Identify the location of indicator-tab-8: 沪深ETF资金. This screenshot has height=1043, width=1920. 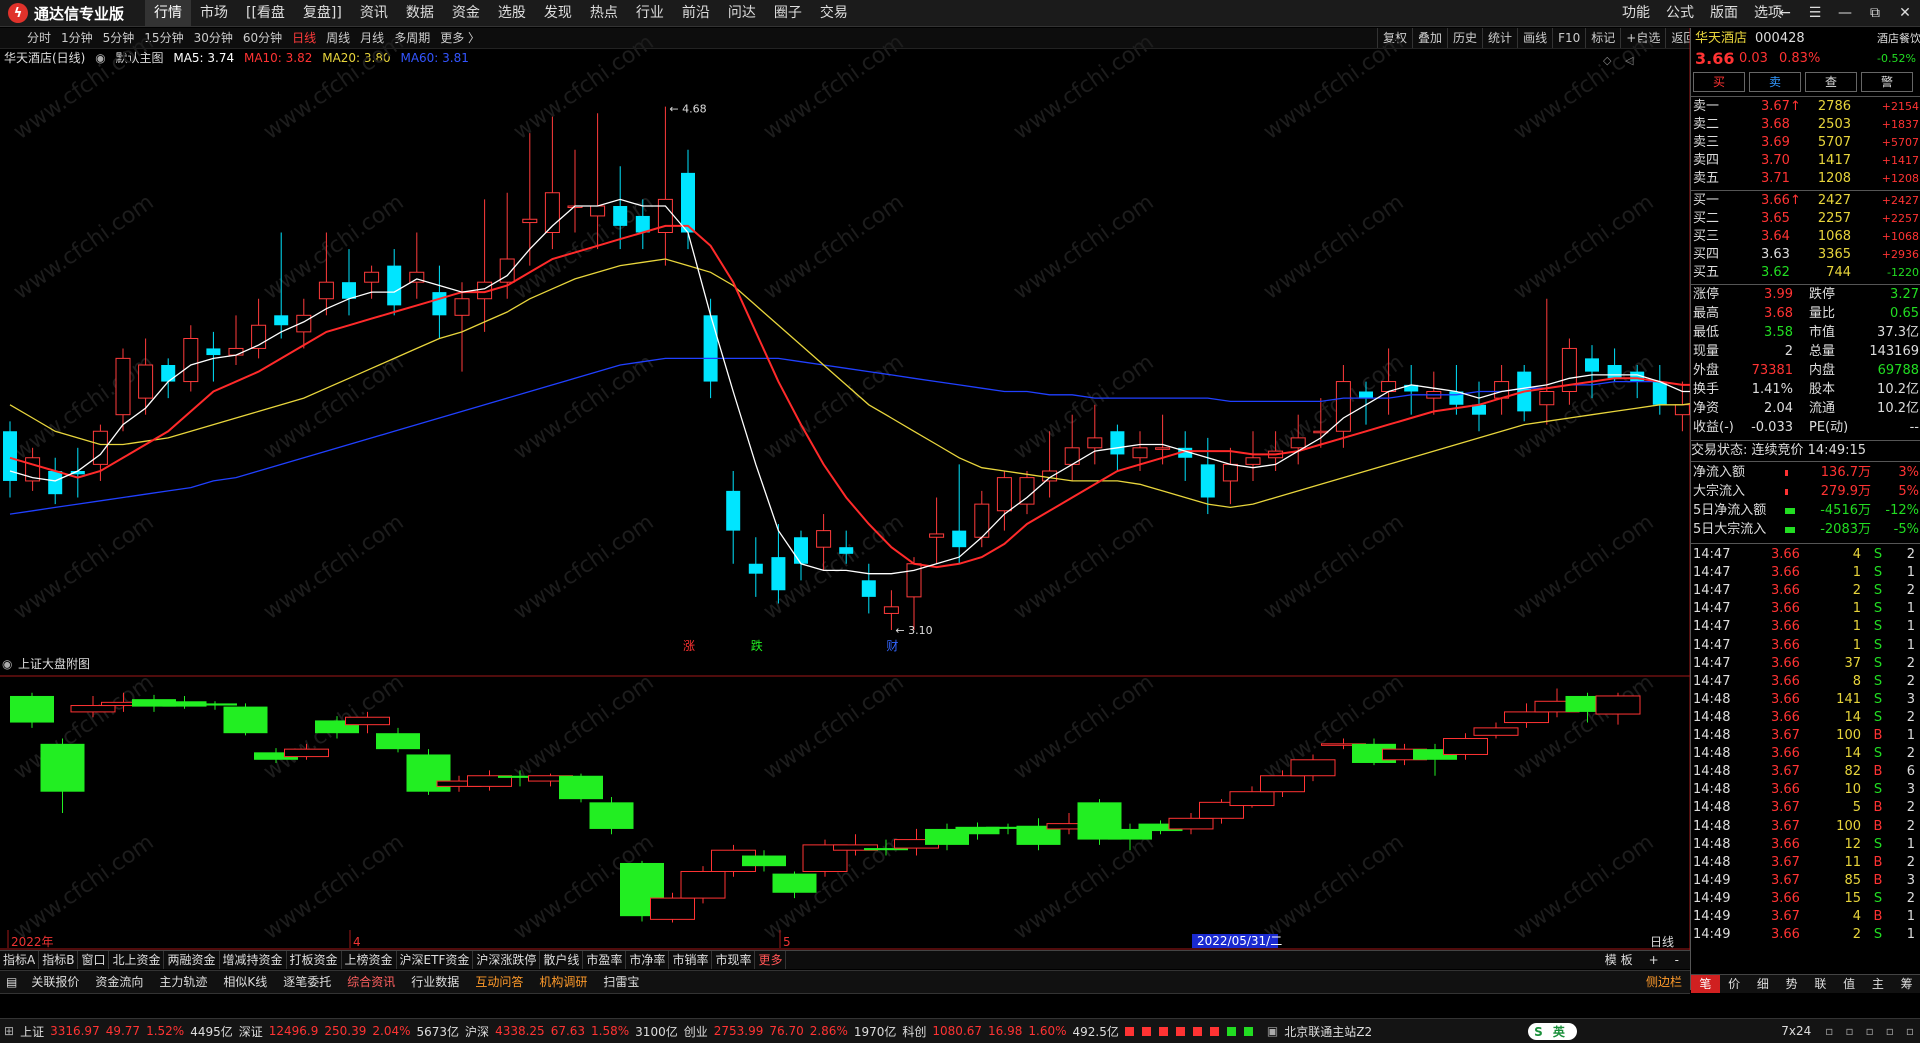
(435, 960).